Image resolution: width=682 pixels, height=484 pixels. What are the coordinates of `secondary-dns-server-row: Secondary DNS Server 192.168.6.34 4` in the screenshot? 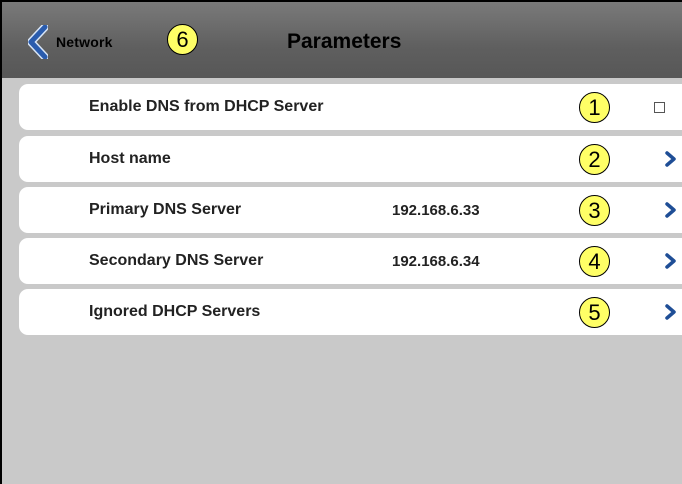 It's located at (350, 261).